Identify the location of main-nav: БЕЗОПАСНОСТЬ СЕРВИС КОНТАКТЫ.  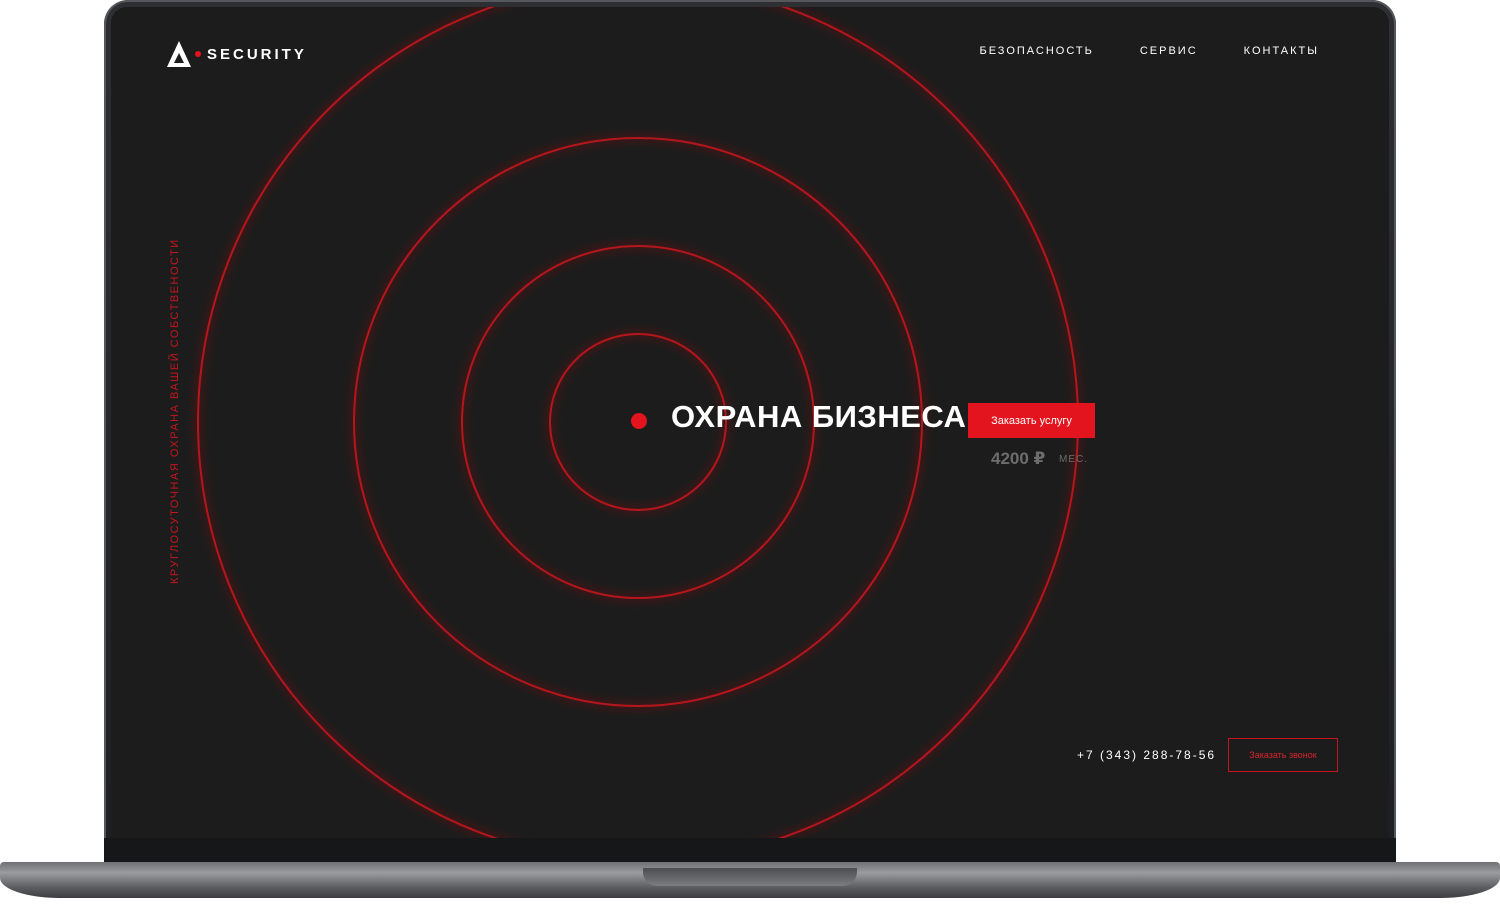
(1149, 51).